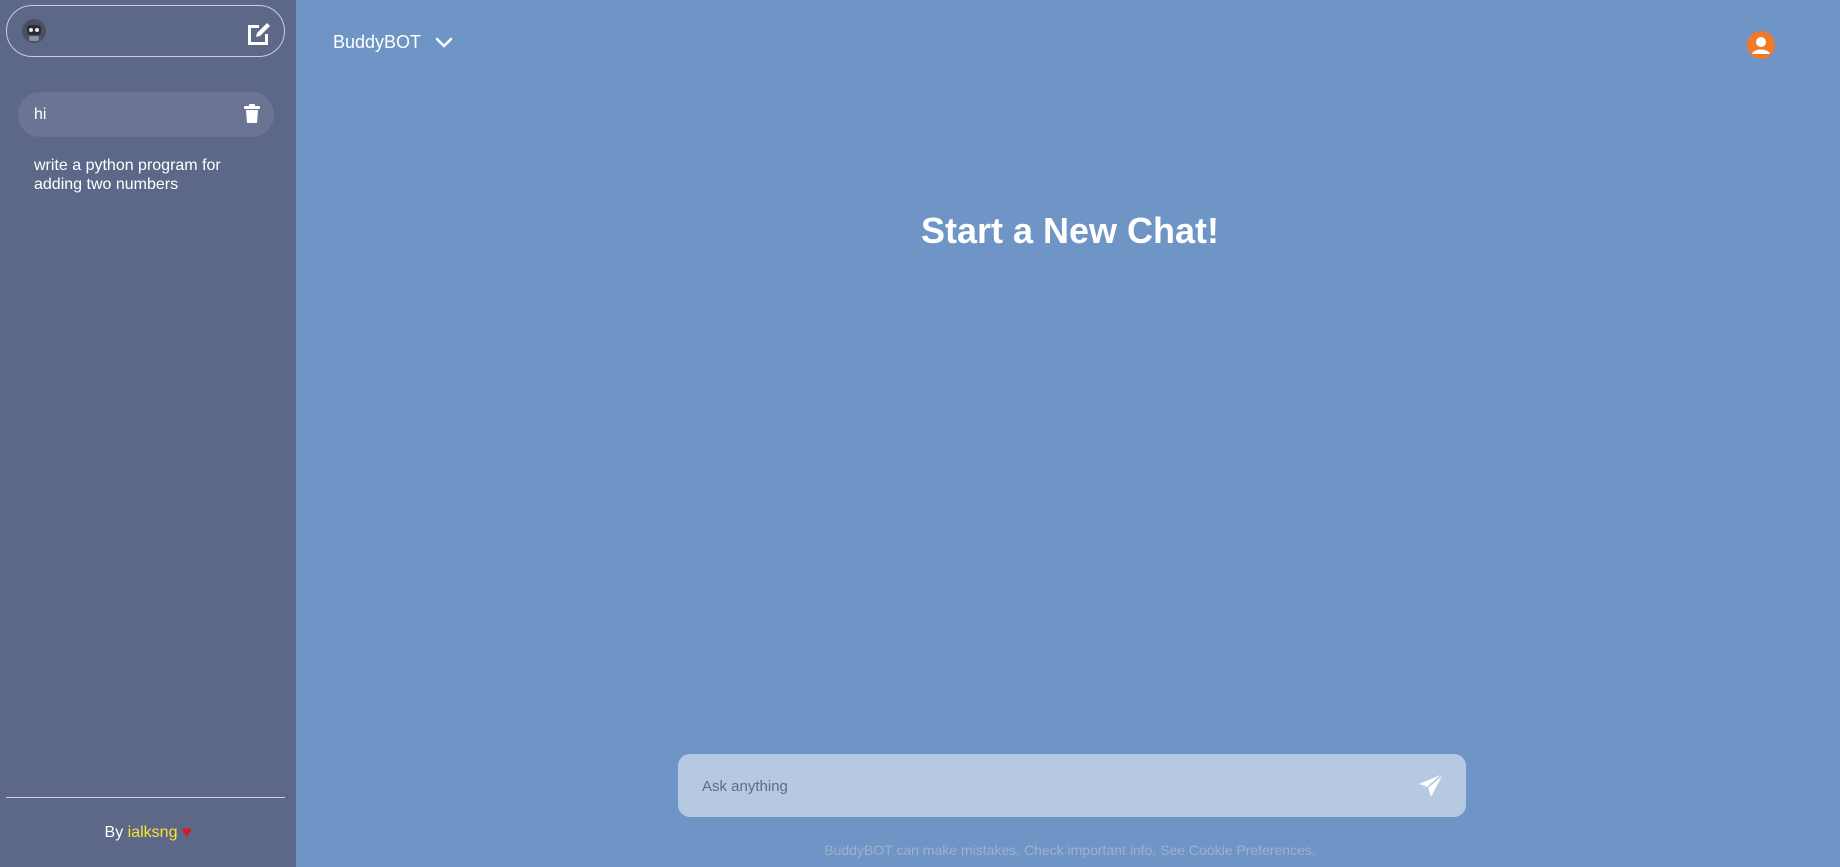 The image size is (1840, 867). What do you see at coordinates (34, 31) in the screenshot?
I see `robot-avatar-icon` at bounding box center [34, 31].